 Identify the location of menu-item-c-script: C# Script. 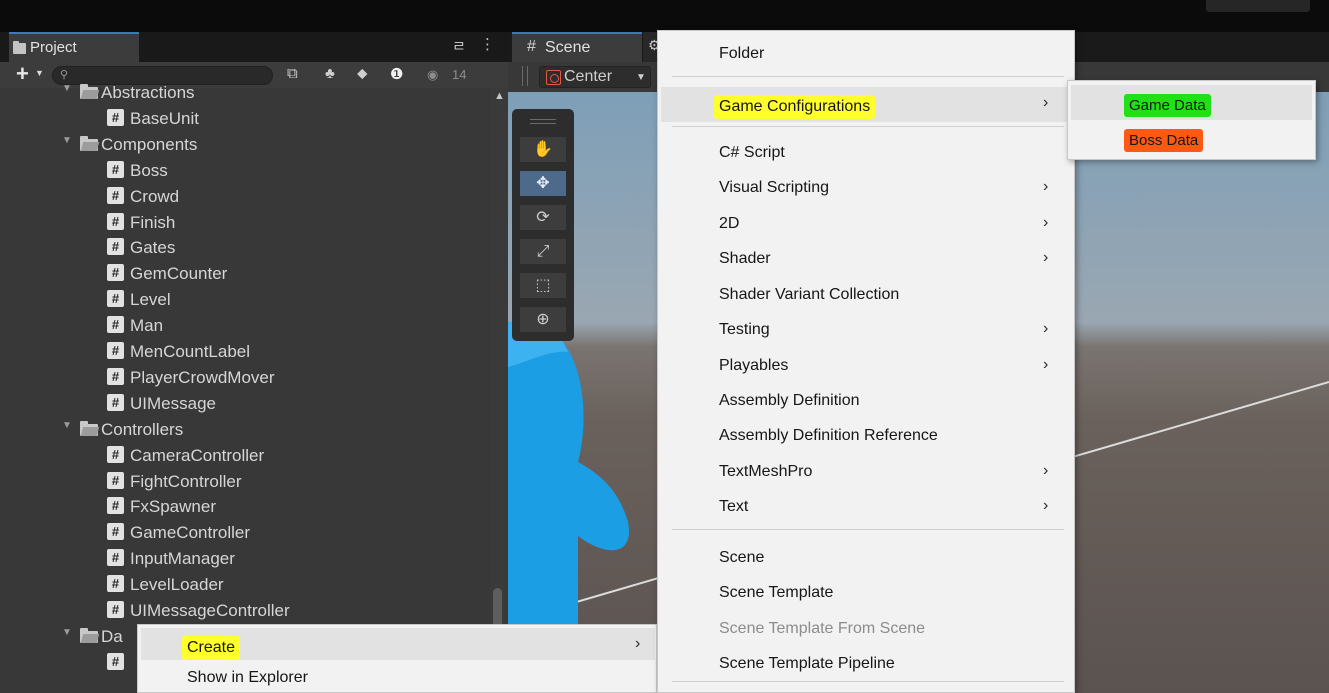
(866, 153).